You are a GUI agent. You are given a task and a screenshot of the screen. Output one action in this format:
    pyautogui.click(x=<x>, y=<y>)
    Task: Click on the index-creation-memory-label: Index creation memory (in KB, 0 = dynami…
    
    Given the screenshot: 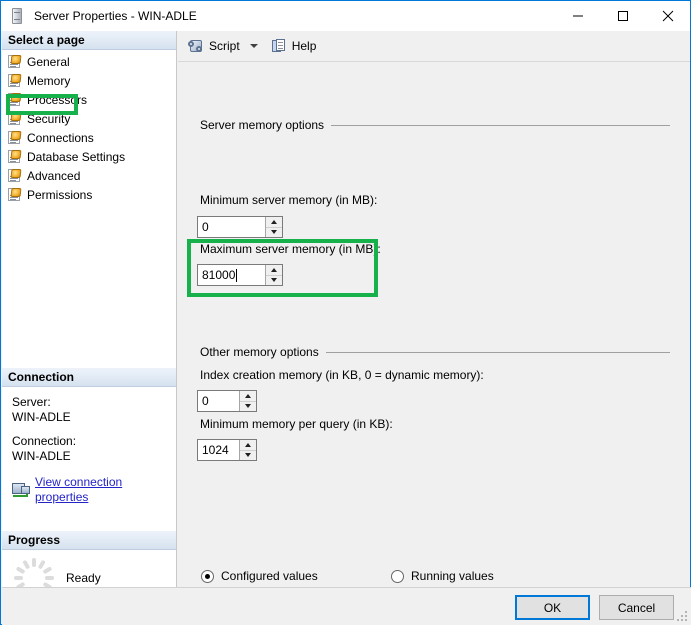 What is the action you would take?
    pyautogui.click(x=342, y=375)
    